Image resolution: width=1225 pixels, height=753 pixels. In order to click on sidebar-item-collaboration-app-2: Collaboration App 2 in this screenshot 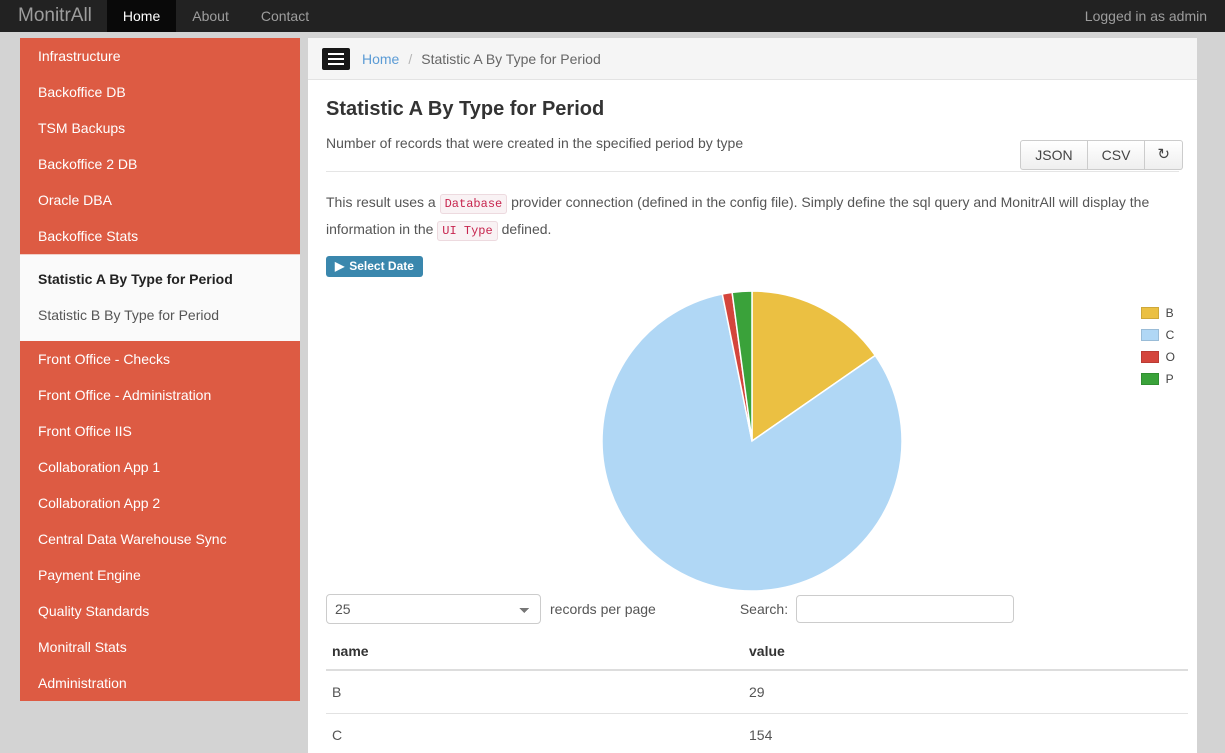, I will do `click(160, 503)`.